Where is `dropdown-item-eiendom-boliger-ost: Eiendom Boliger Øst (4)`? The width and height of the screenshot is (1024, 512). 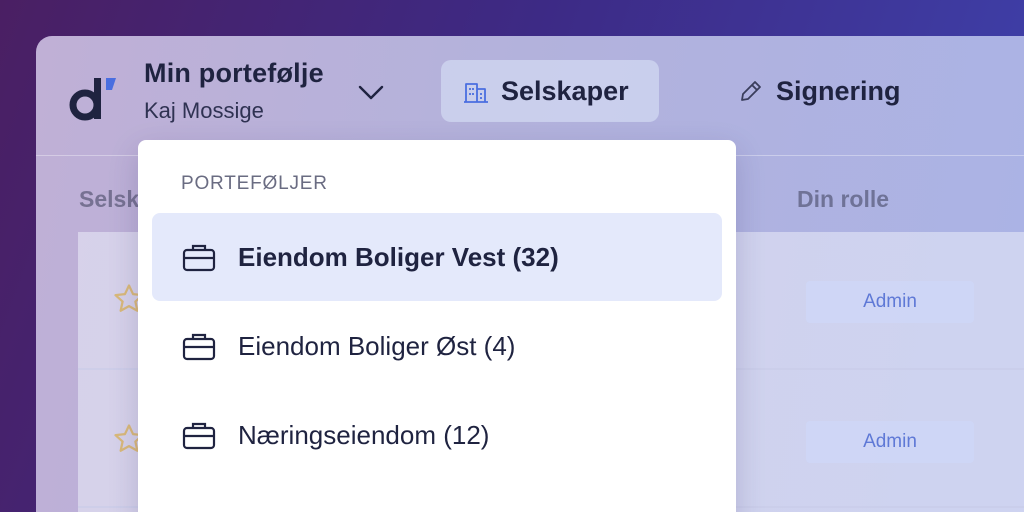 dropdown-item-eiendom-boliger-ost: Eiendom Boliger Øst (4) is located at coordinates (437, 346).